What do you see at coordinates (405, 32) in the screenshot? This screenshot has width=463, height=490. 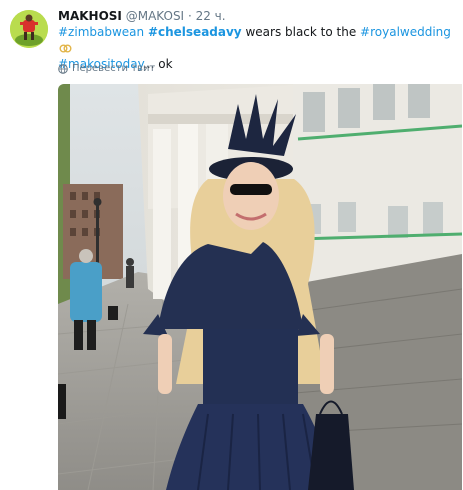 I see `hashtag-royalwedding: #royalwedding` at bounding box center [405, 32].